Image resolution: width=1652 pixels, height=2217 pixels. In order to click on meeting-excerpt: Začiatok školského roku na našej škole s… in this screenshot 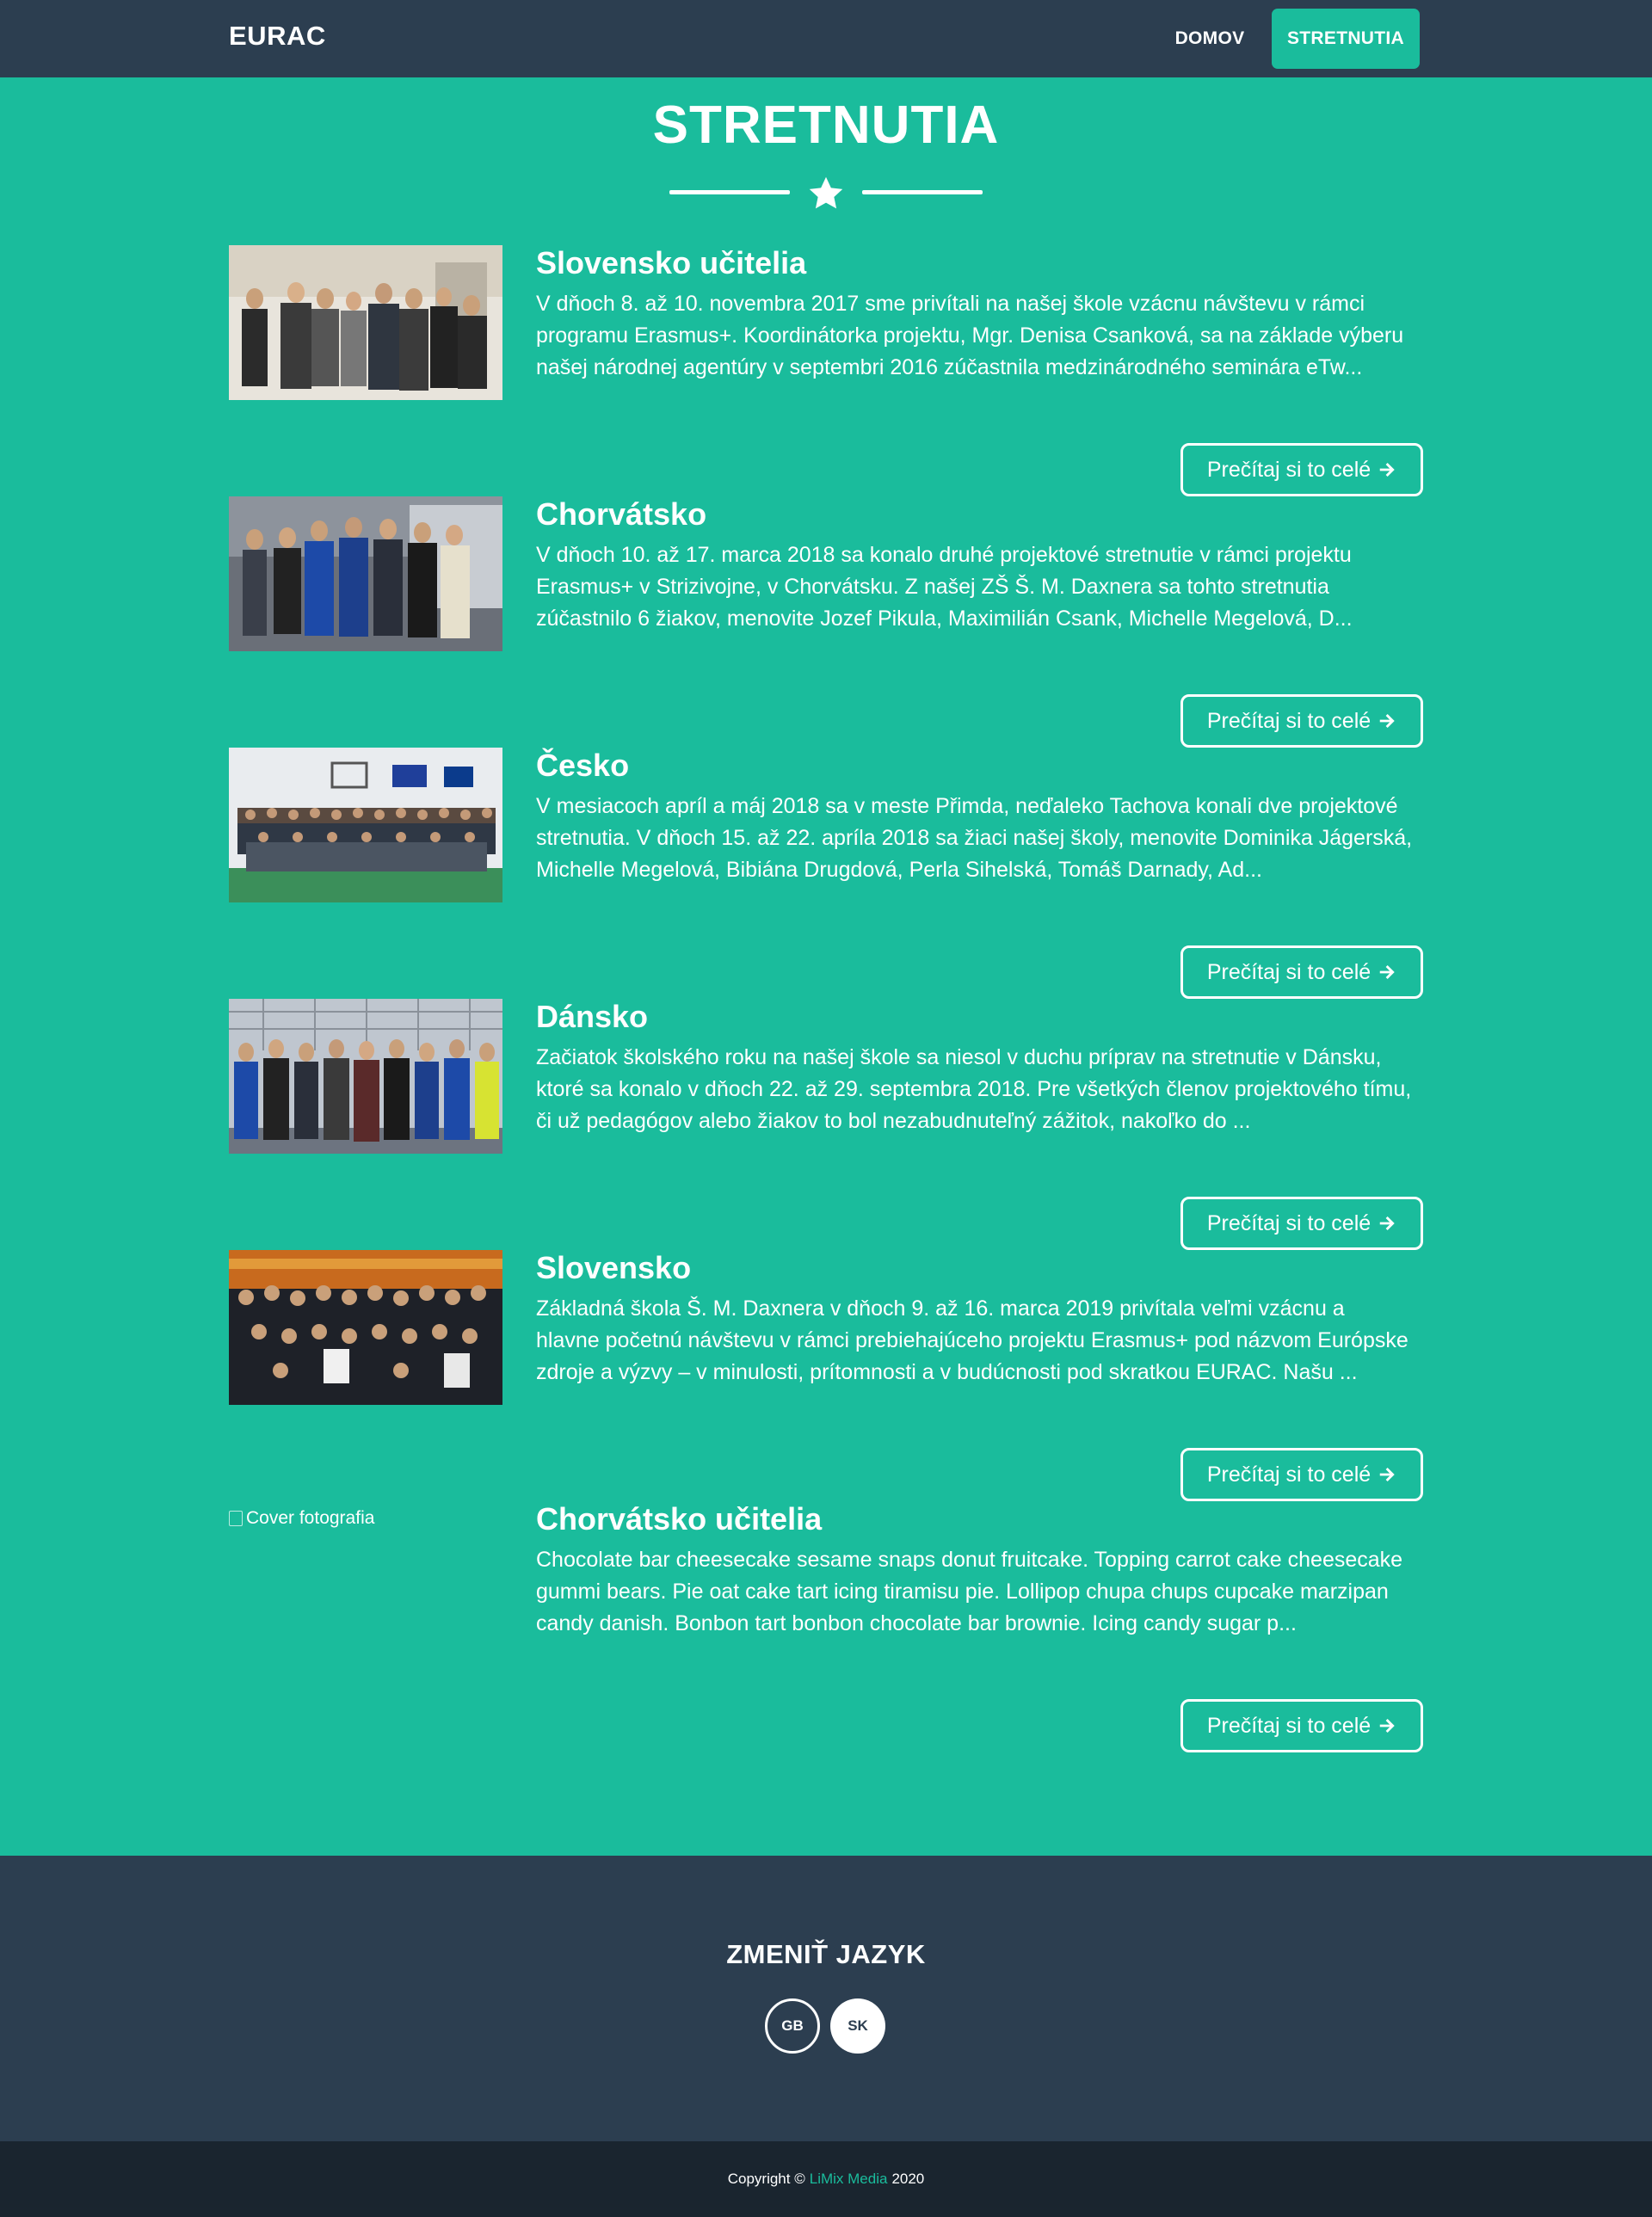, I will do `click(974, 1089)`.